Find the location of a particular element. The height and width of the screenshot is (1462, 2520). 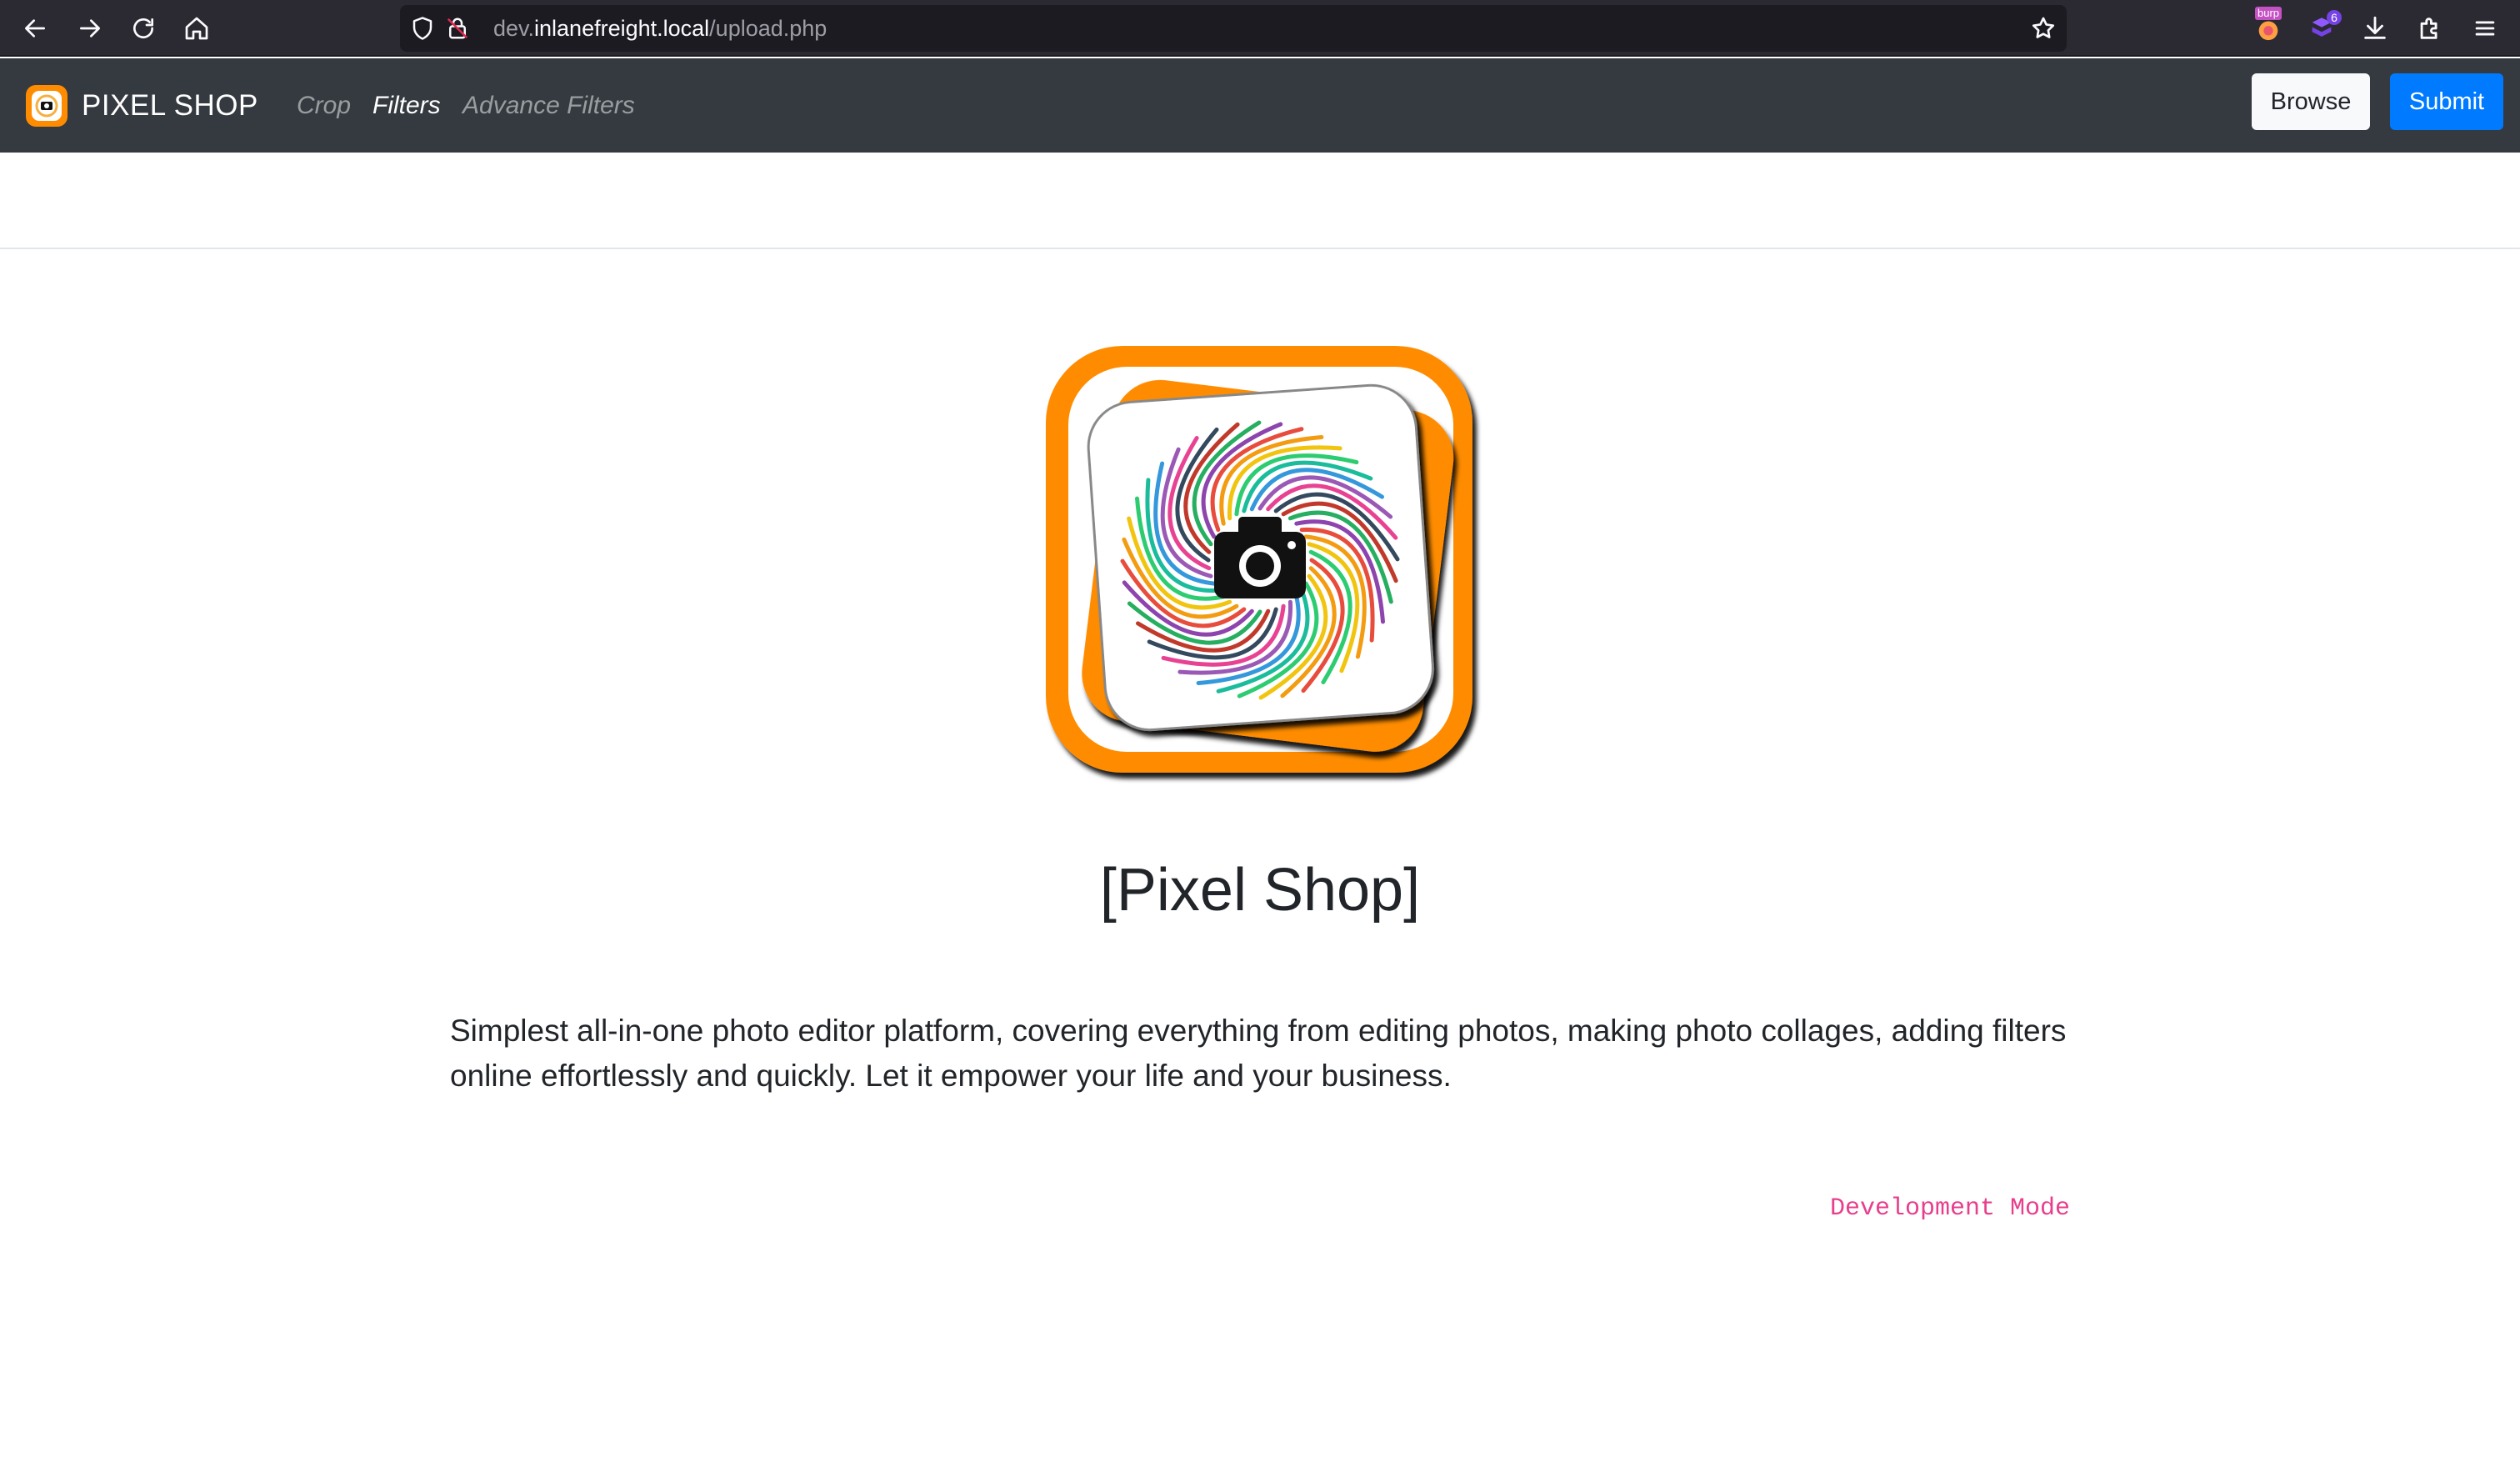

development-mode-label: Development Mode is located at coordinates (1950, 1208).